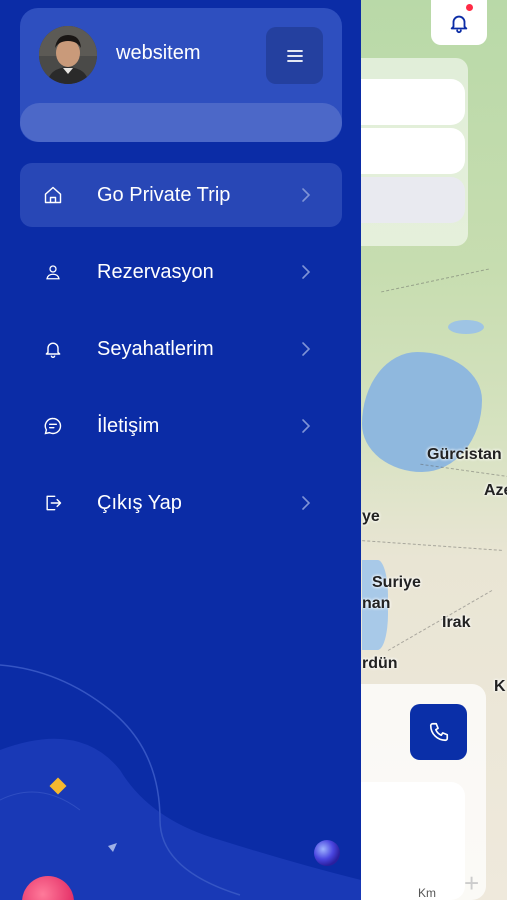  Describe the element at coordinates (53, 272) in the screenshot. I see `user-icon` at that location.